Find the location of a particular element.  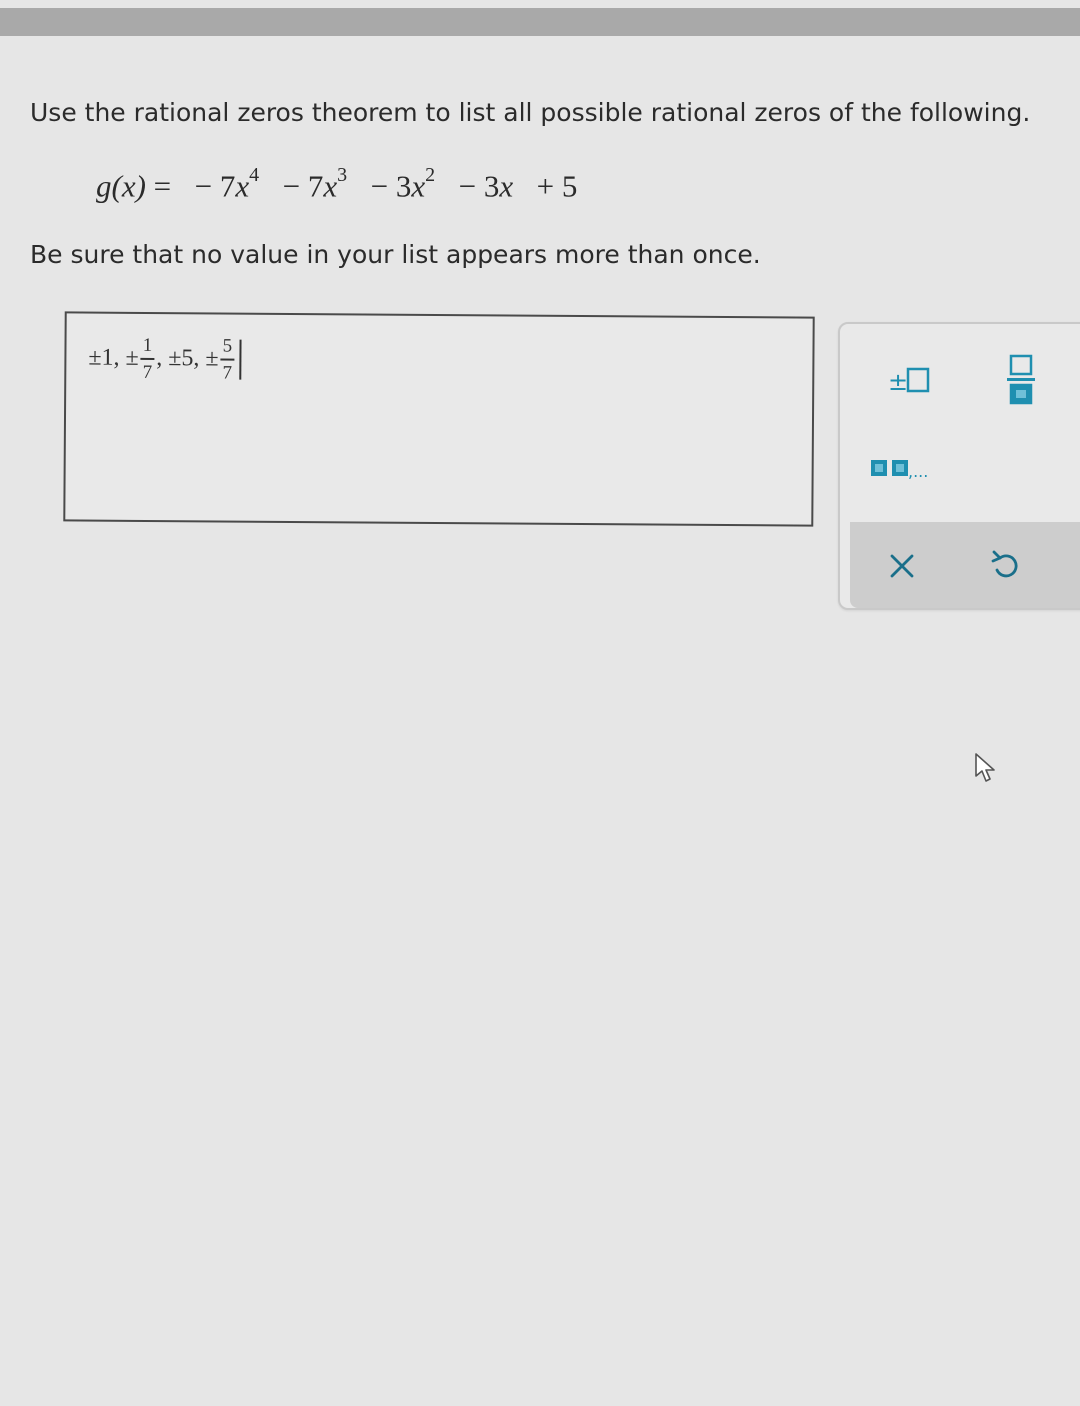

top-bar is located at coordinates (540, 22).